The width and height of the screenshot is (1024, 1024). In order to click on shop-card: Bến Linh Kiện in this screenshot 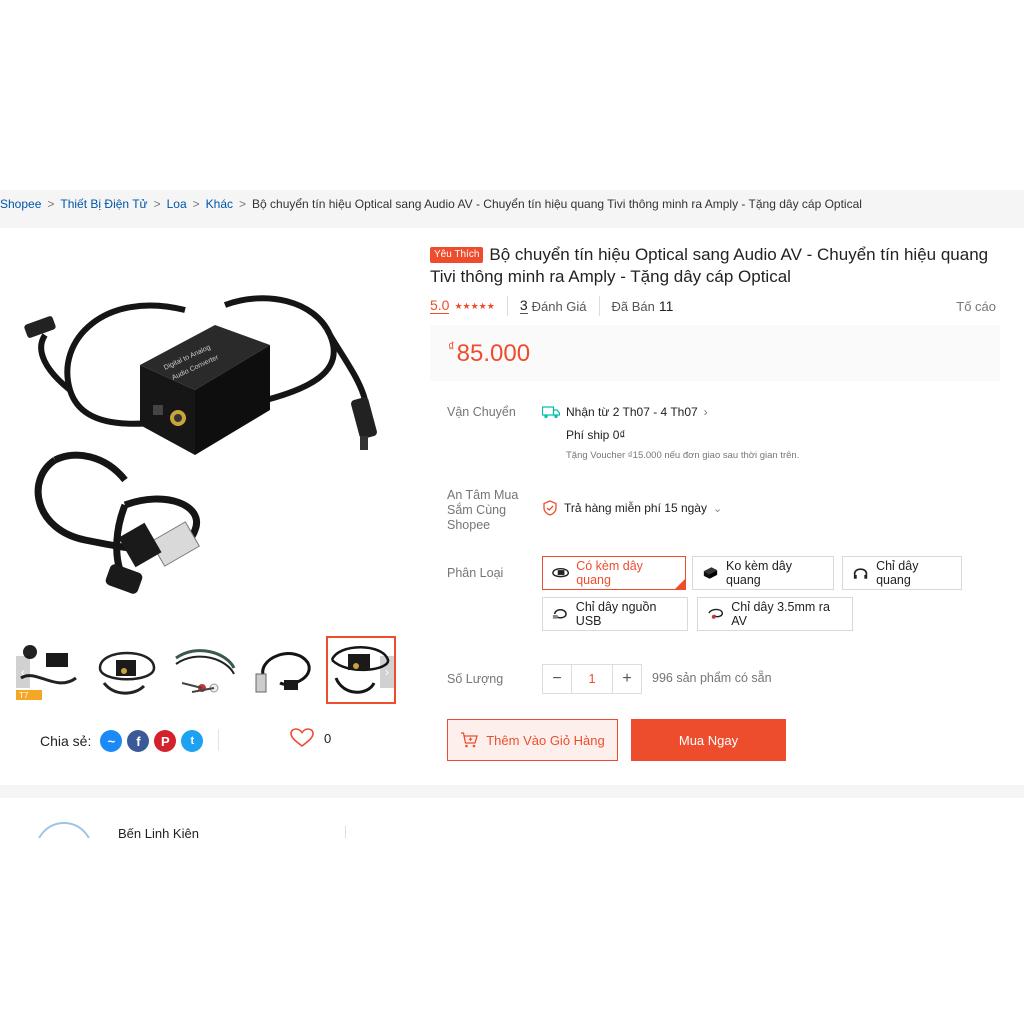, I will do `click(512, 818)`.